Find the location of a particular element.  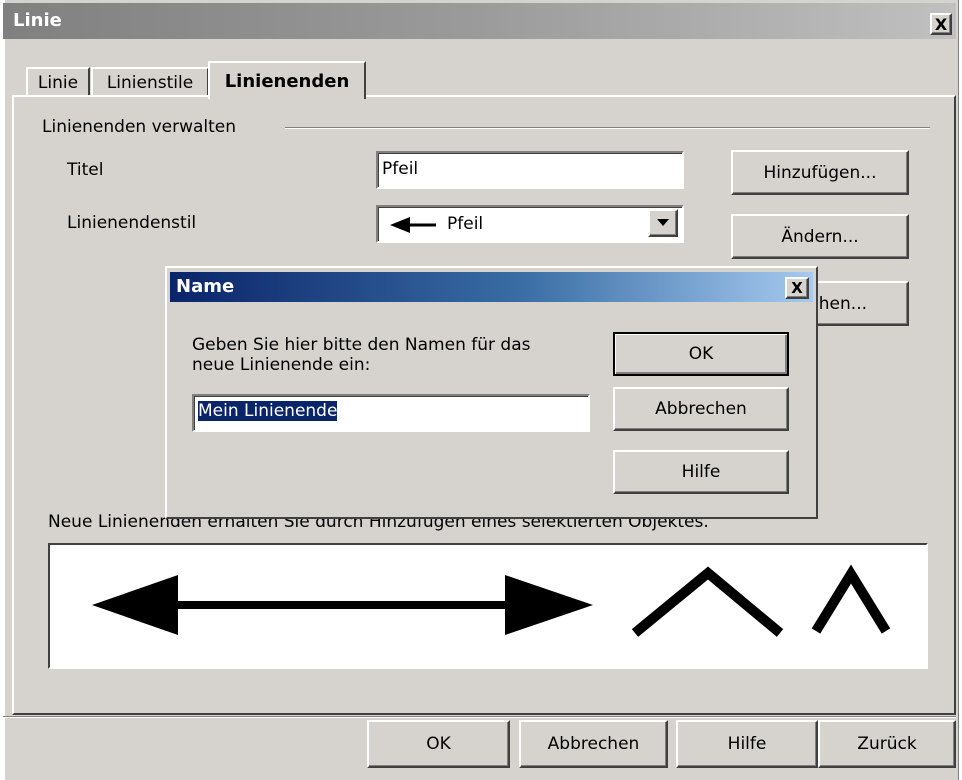

footer-separator is located at coordinates (479, 717).